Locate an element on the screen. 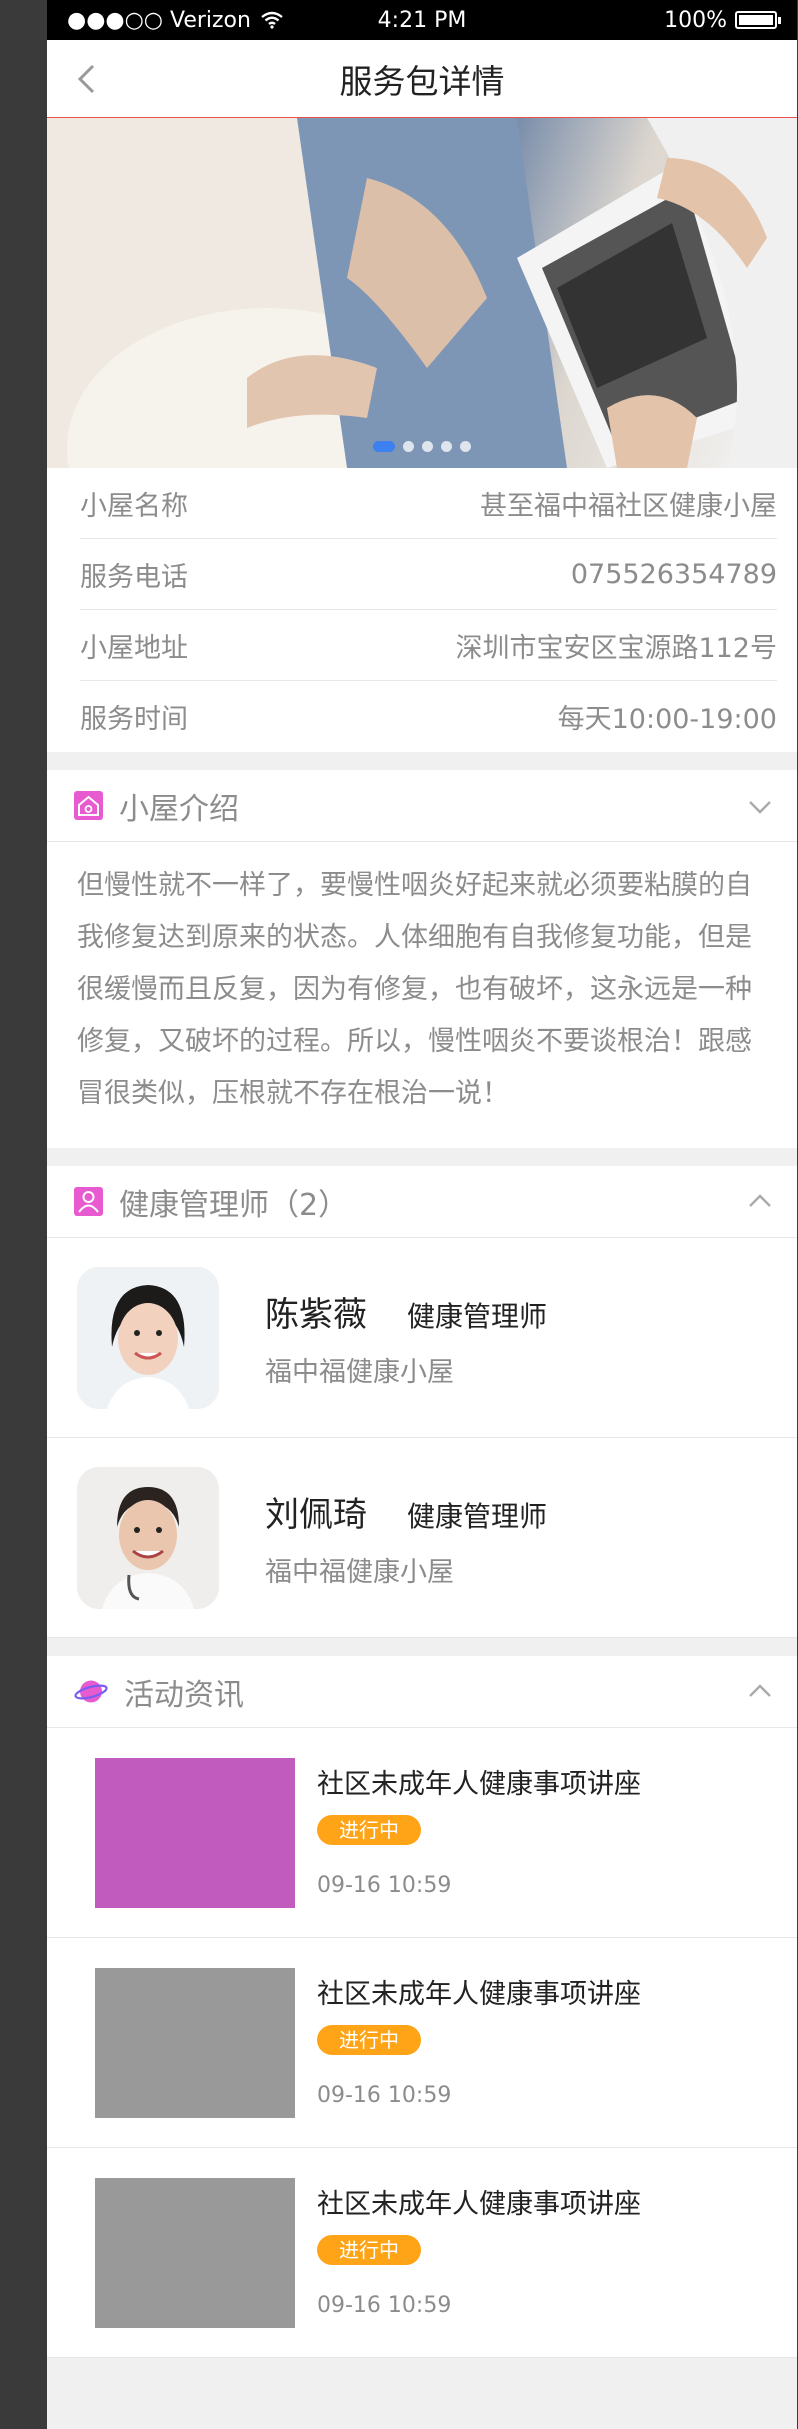 The width and height of the screenshot is (798, 2429). info-value: 每天10:00-19:00 is located at coordinates (667, 719).